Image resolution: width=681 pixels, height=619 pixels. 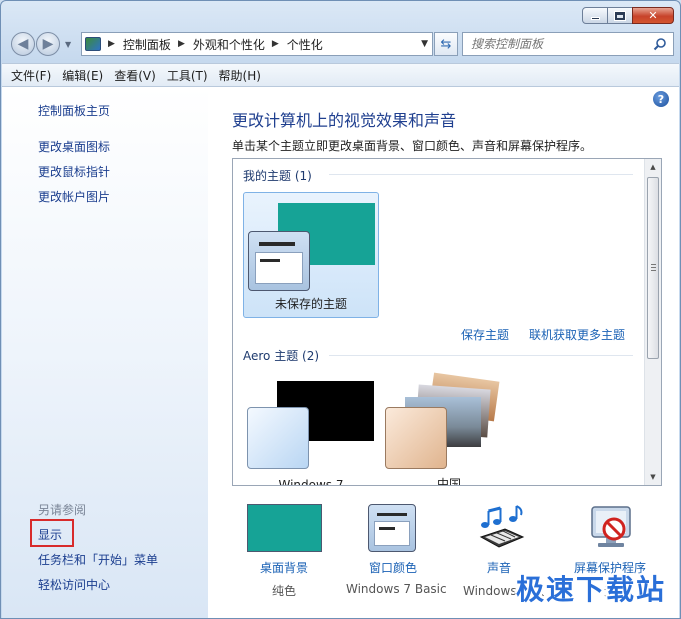 I want to click on arrow-right-icon: ▶, so click(x=48, y=44).